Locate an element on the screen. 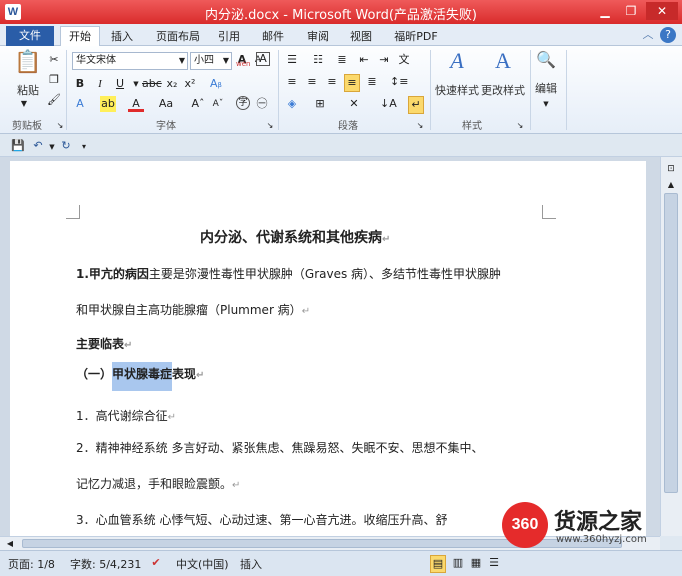 The height and width of the screenshot is (576, 682). chinese-layout-icon: 文 is located at coordinates (404, 60).